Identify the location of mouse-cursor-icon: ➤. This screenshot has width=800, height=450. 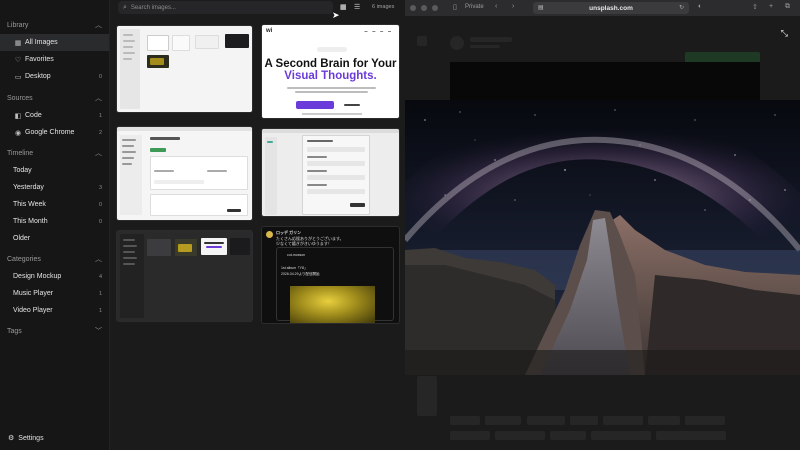
(336, 15).